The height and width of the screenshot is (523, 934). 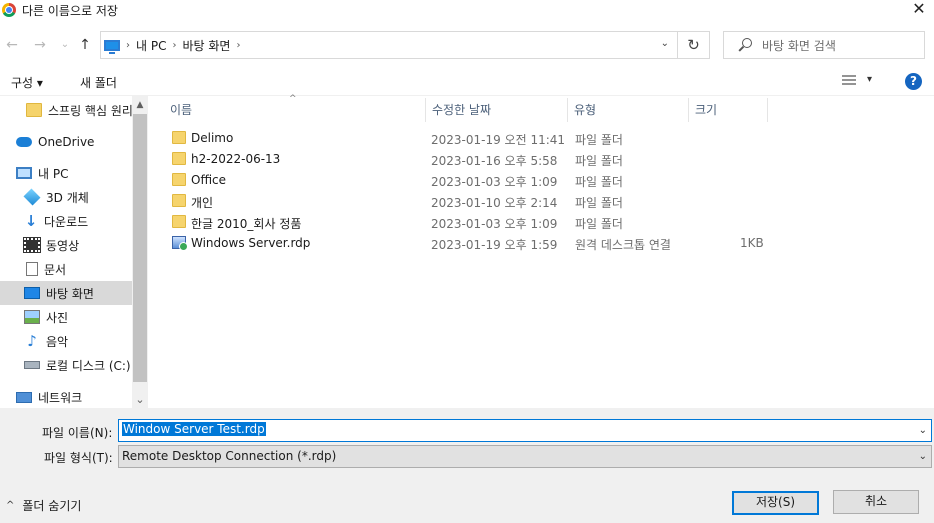 What do you see at coordinates (694, 45) in the screenshot?
I see `refresh-button: ↻` at bounding box center [694, 45].